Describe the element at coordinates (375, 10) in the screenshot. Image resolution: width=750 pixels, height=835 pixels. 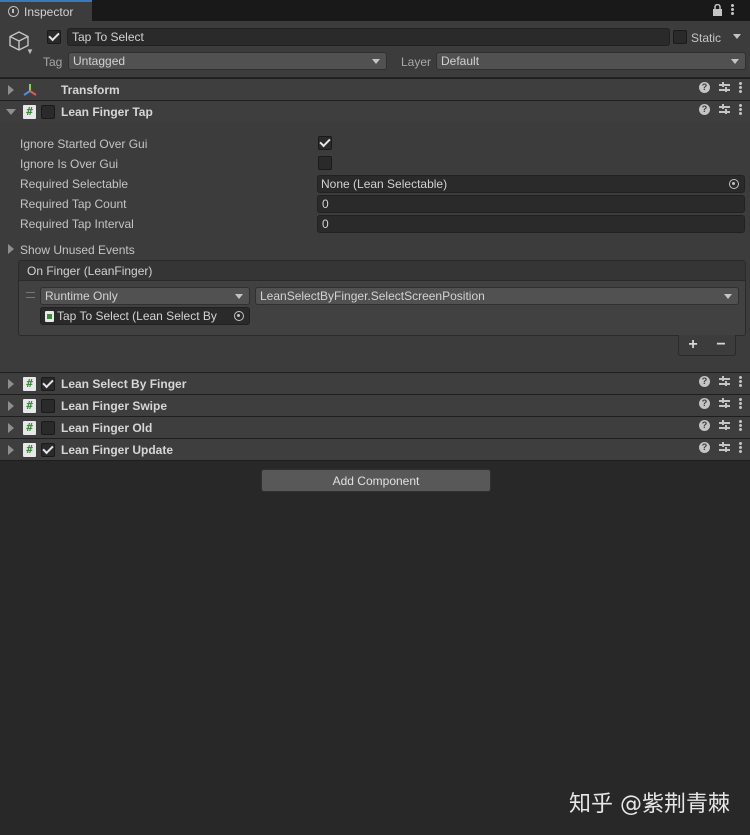
I see `tab-bar` at that location.